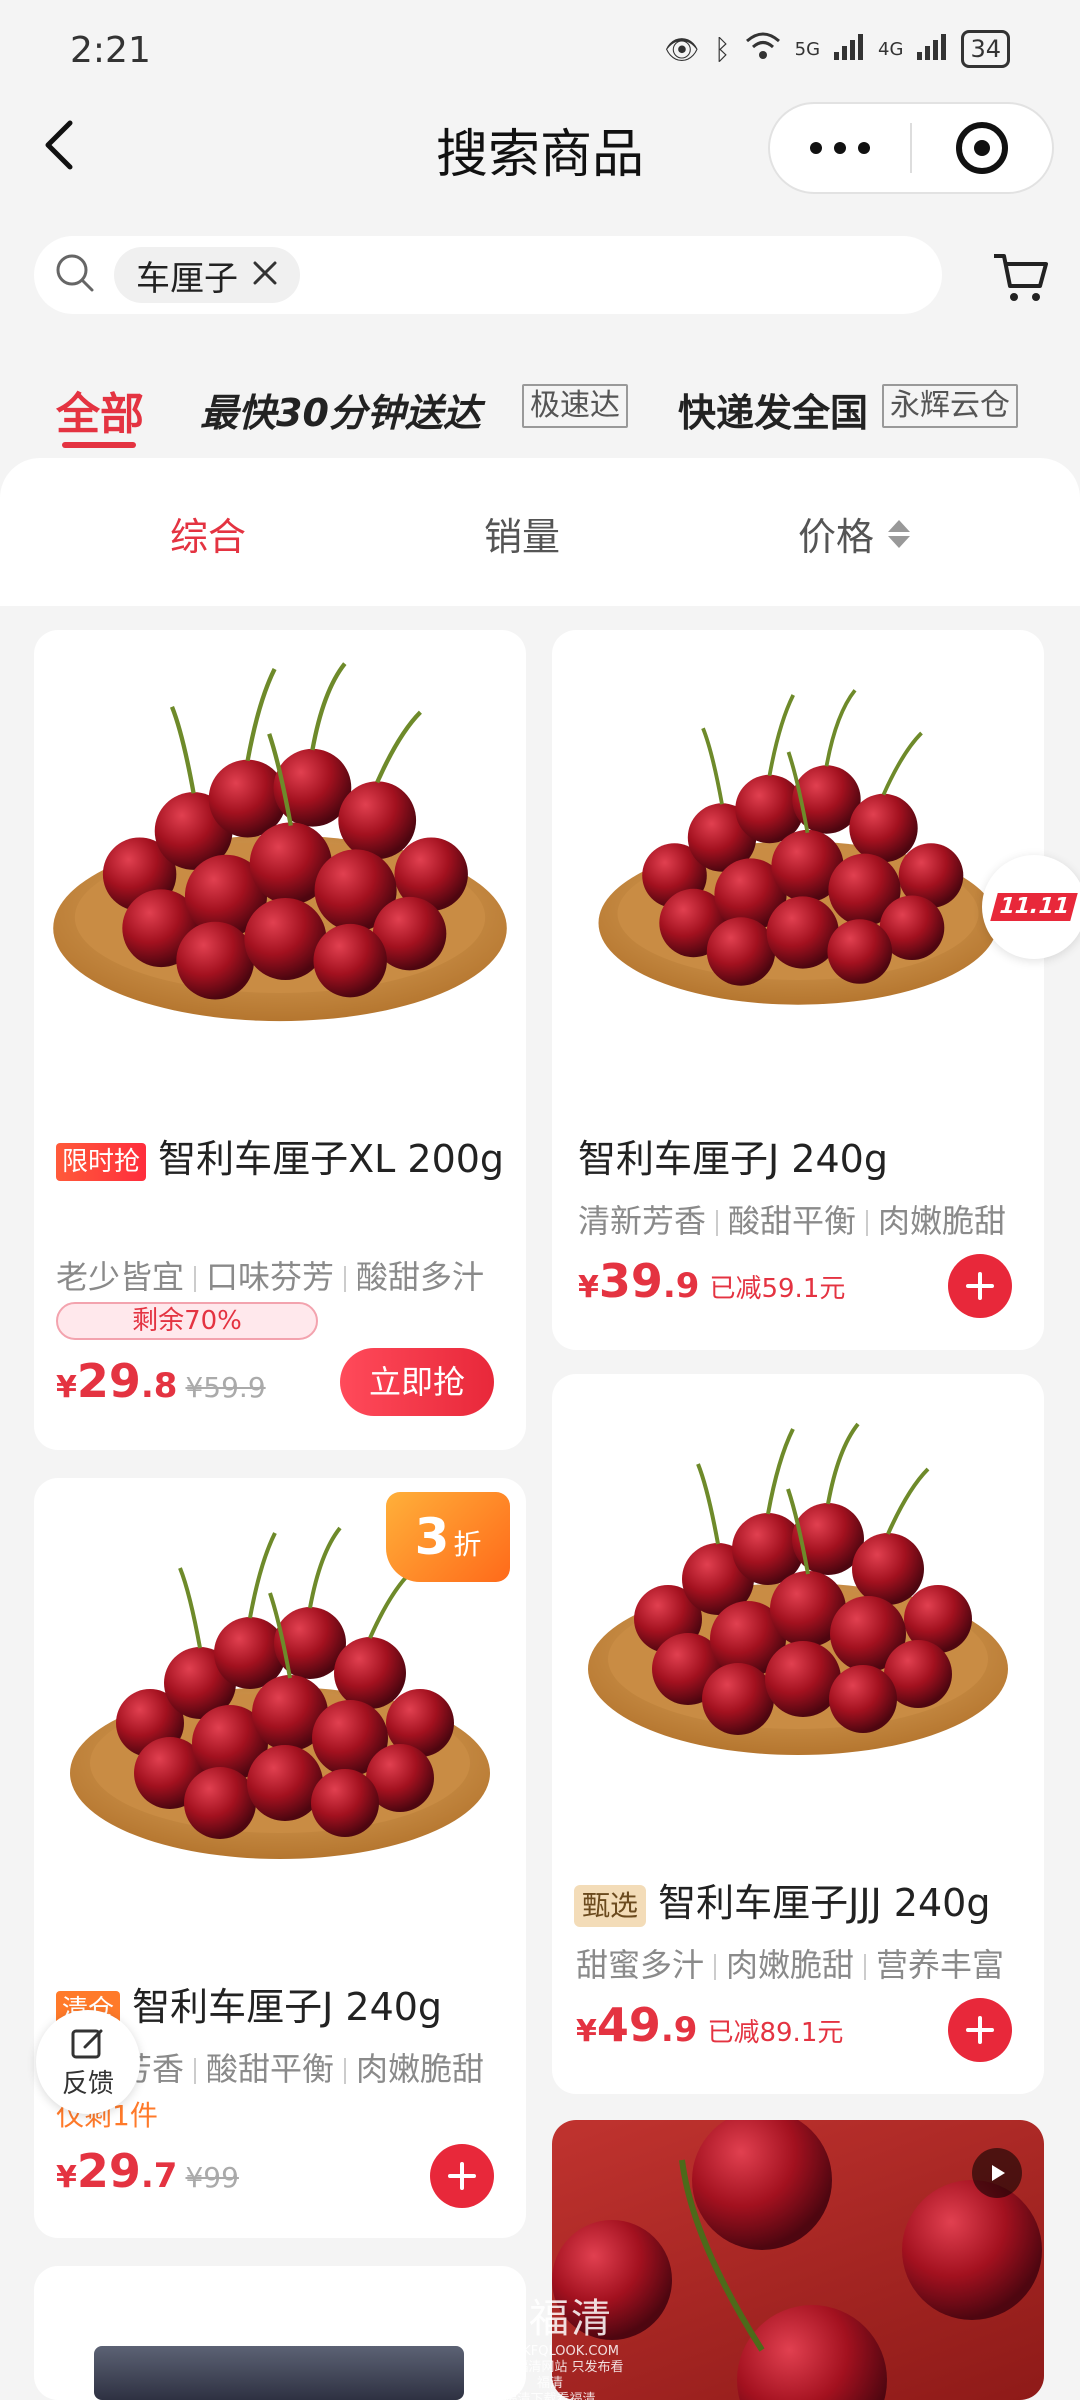  I want to click on status-icons: 👁 ᛒ 5G 4G 34, so click(837, 49).